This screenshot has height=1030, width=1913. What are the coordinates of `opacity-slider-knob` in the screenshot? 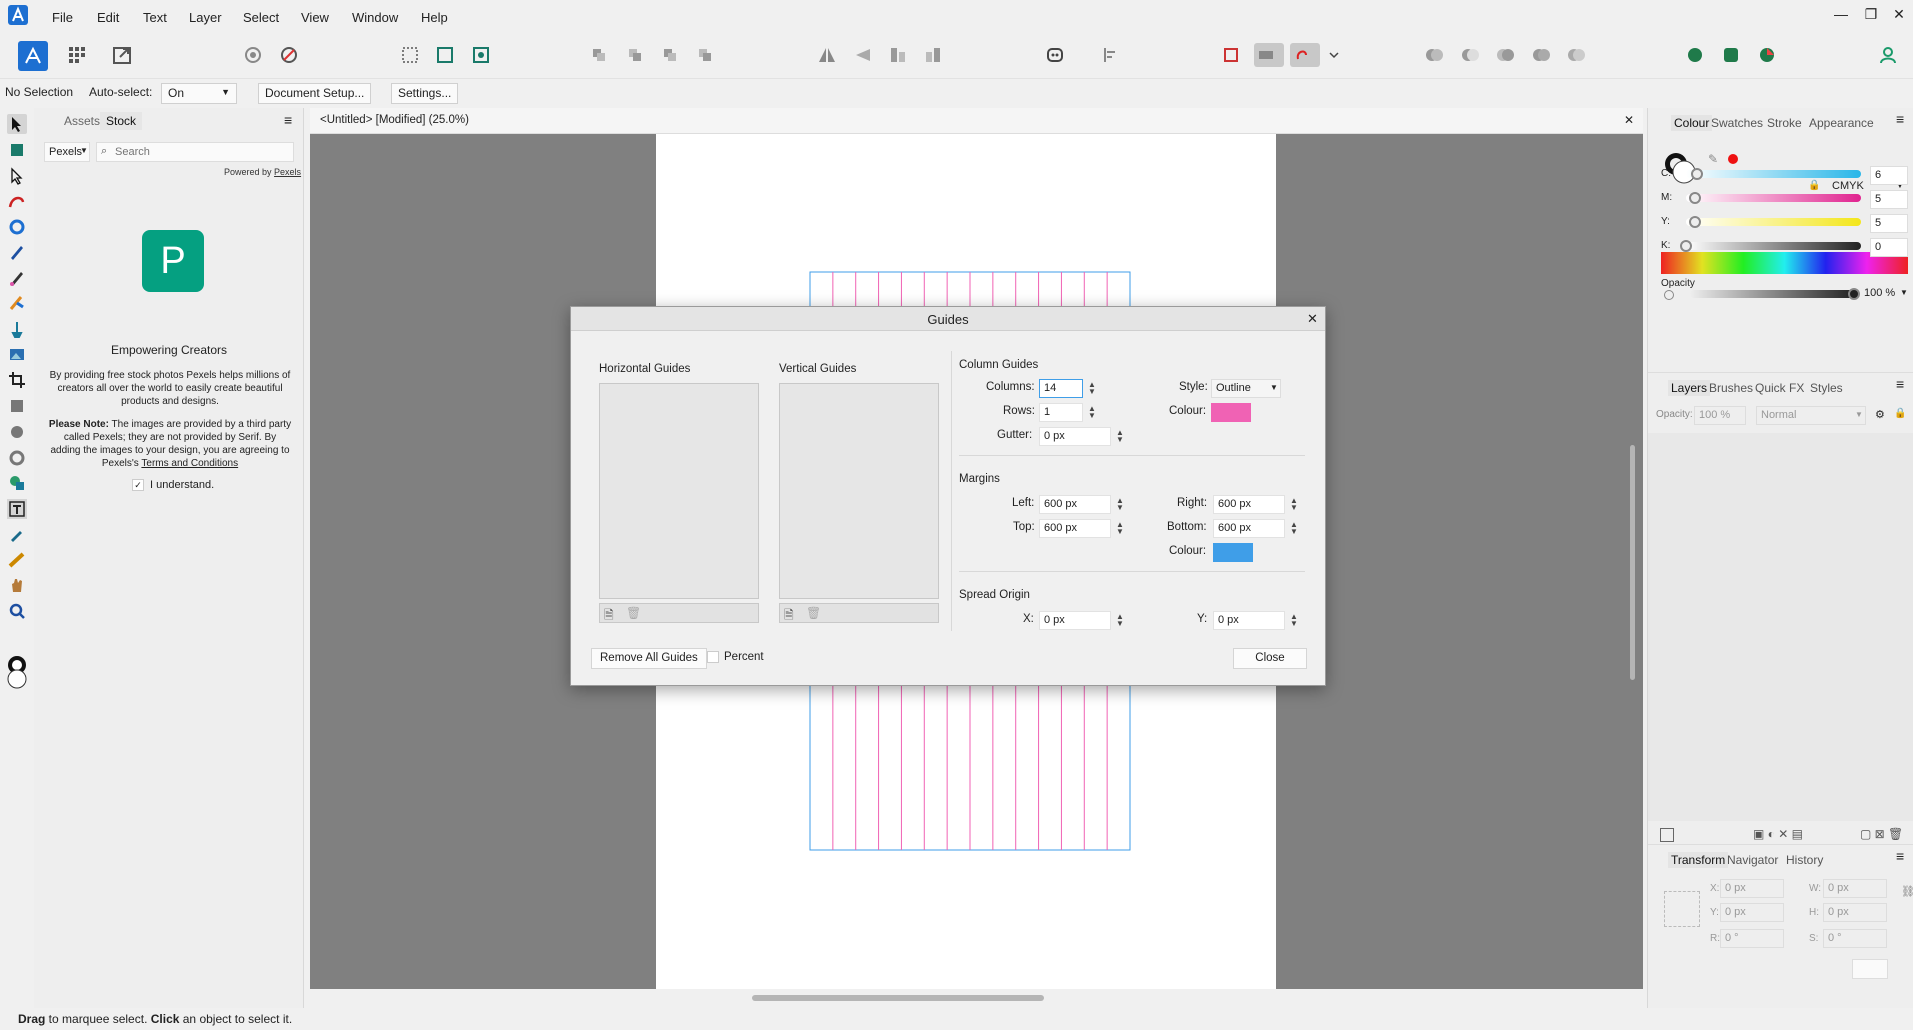 It's located at (1854, 294).